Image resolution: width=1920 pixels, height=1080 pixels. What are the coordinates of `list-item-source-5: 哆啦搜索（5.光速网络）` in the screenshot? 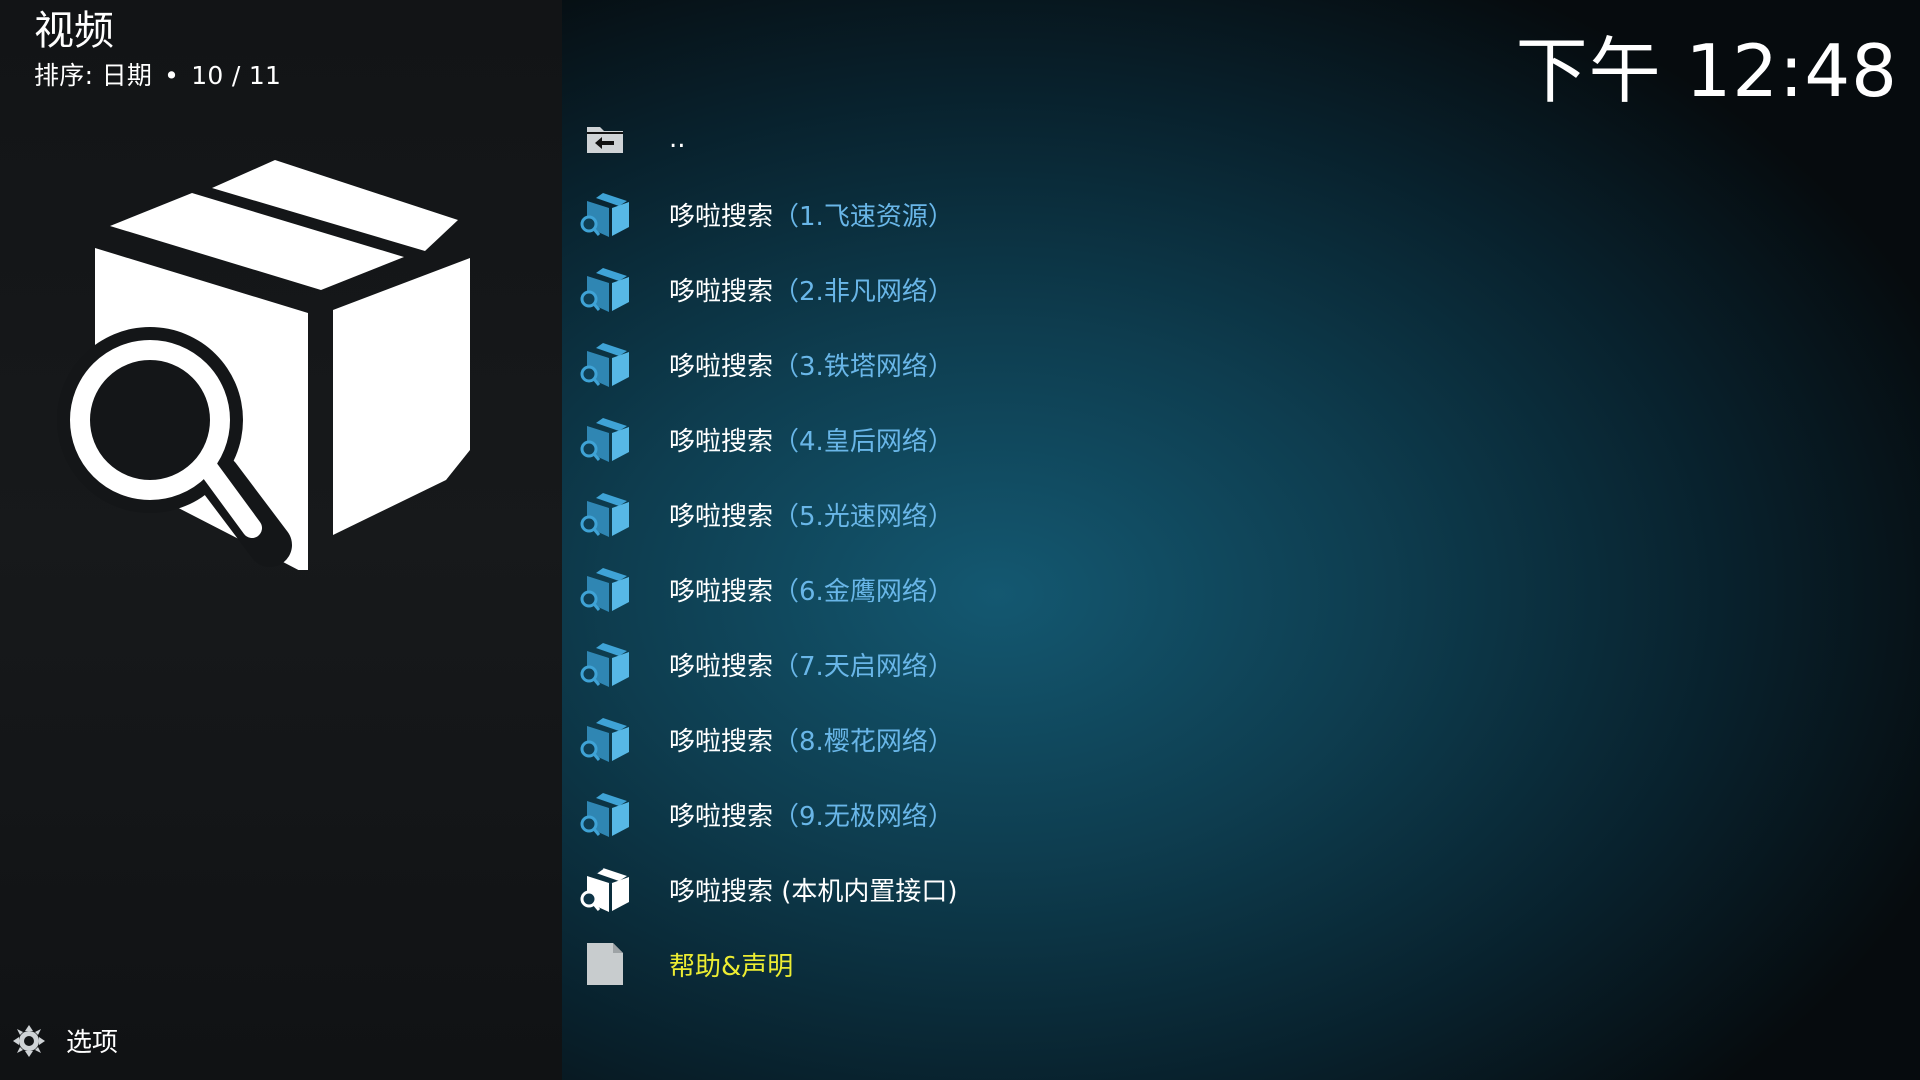 It's located at (1120, 514).